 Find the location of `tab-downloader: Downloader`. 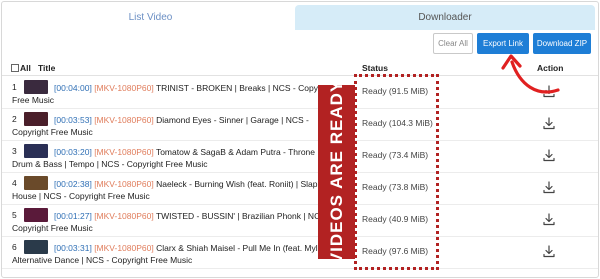

tab-downloader: Downloader is located at coordinates (445, 17).